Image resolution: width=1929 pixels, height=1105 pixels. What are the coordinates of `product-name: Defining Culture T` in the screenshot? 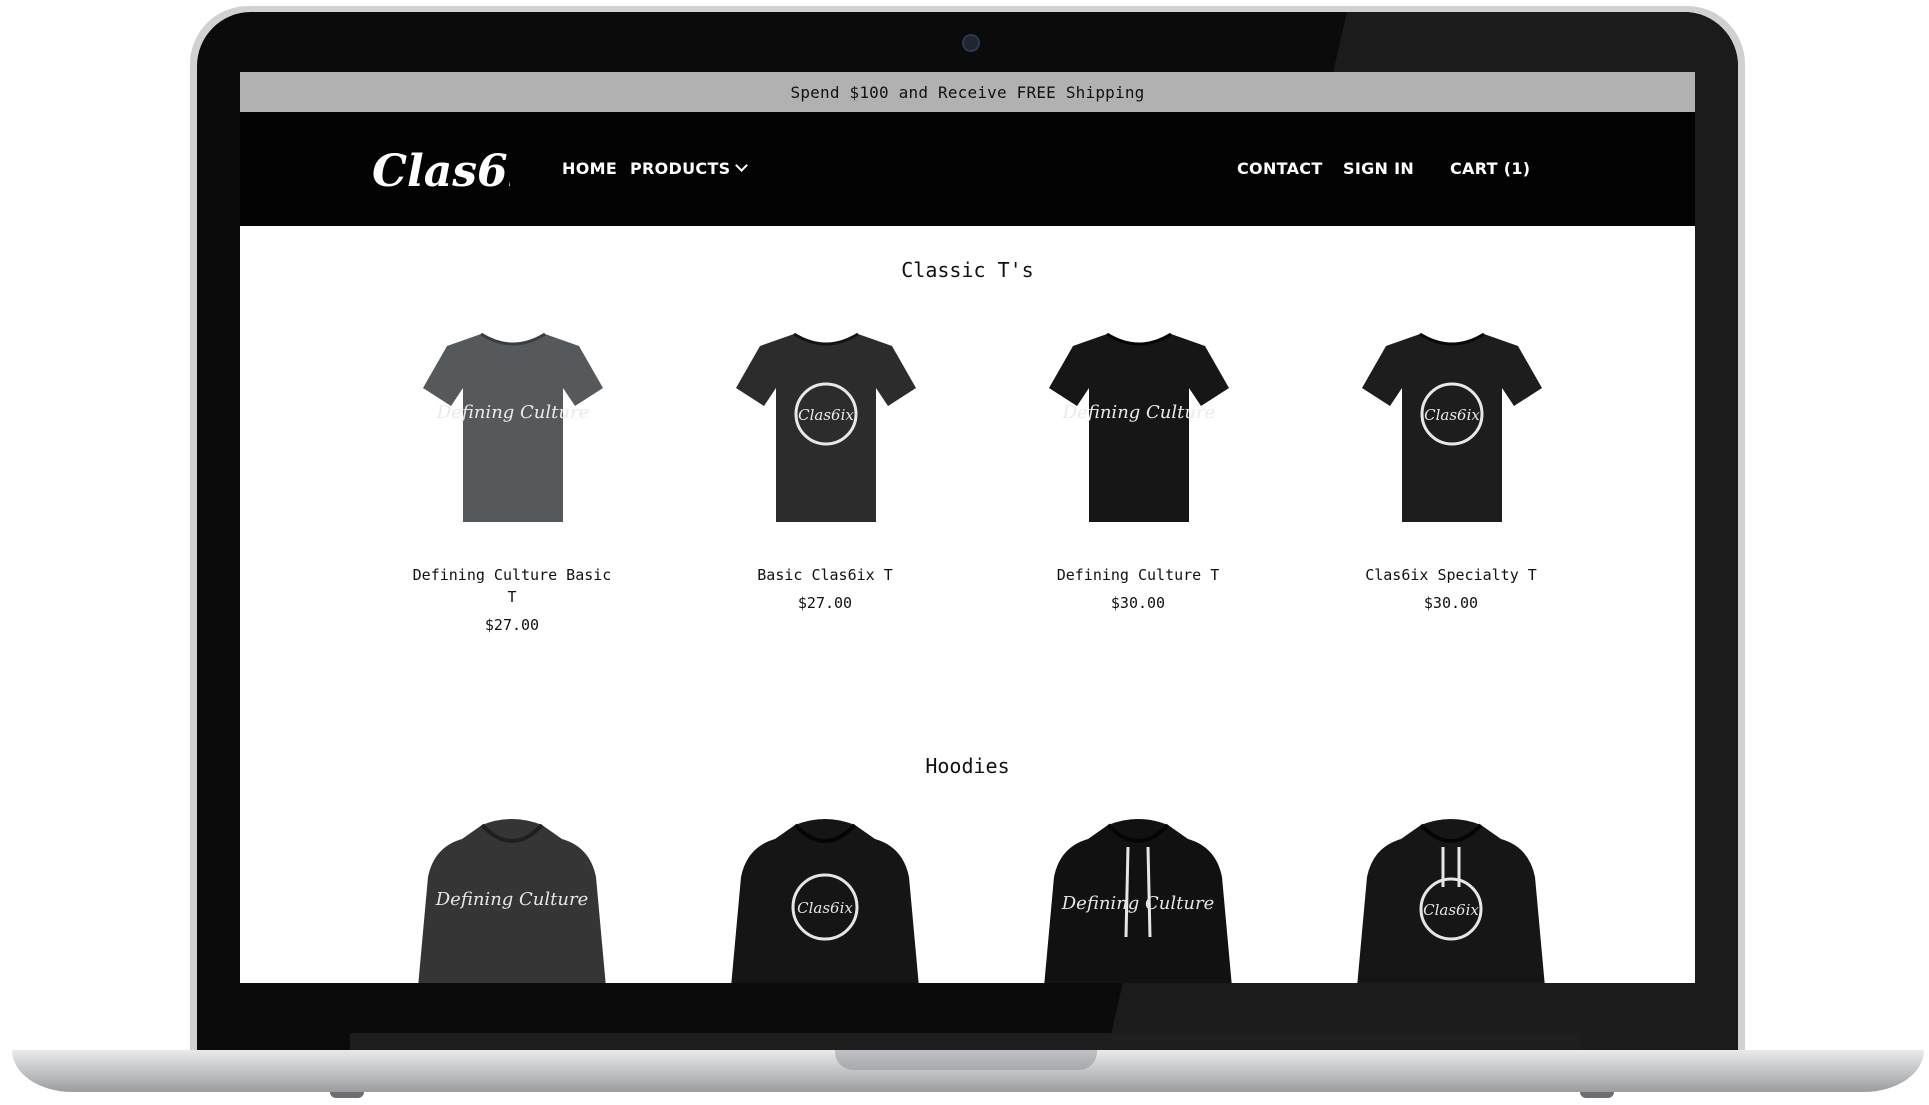 It's located at (1138, 575).